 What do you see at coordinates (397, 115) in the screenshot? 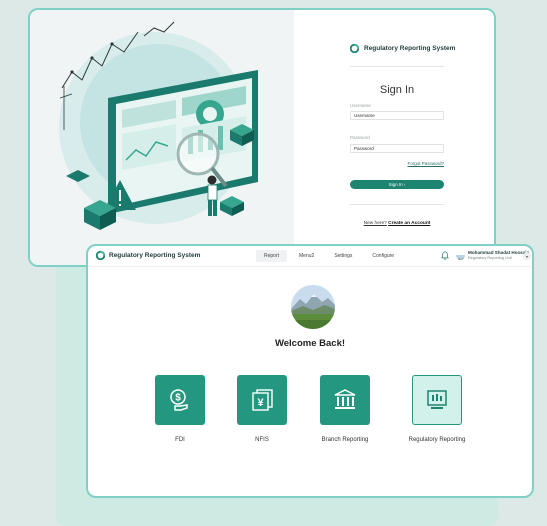
I see `username-field: Username` at bounding box center [397, 115].